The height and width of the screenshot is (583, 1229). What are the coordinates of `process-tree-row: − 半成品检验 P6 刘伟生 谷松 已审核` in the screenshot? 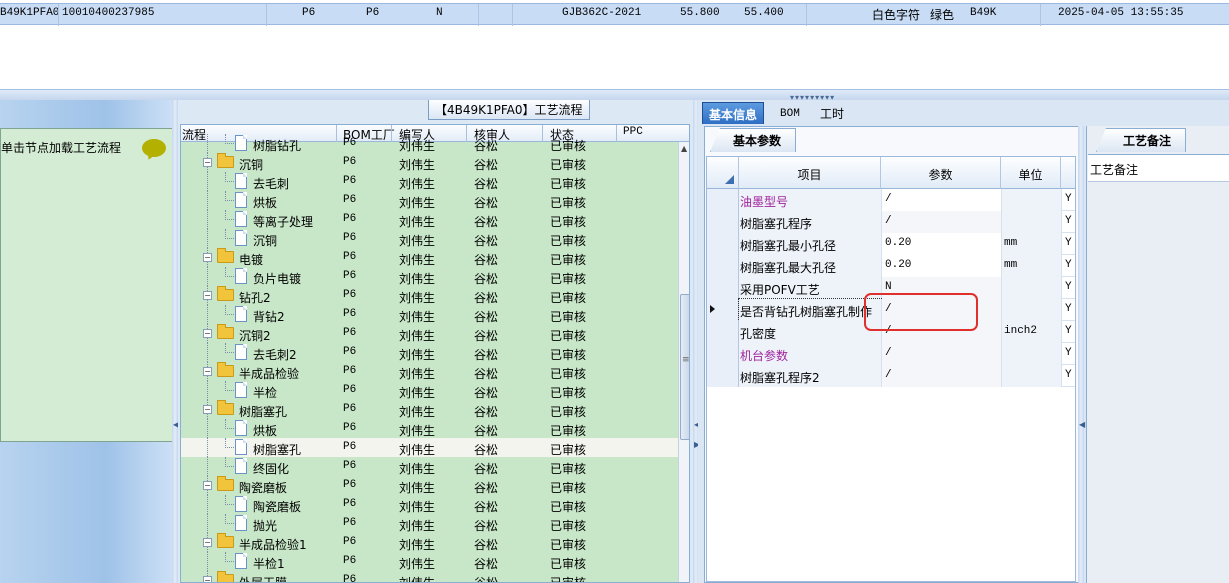 It's located at (429, 371).